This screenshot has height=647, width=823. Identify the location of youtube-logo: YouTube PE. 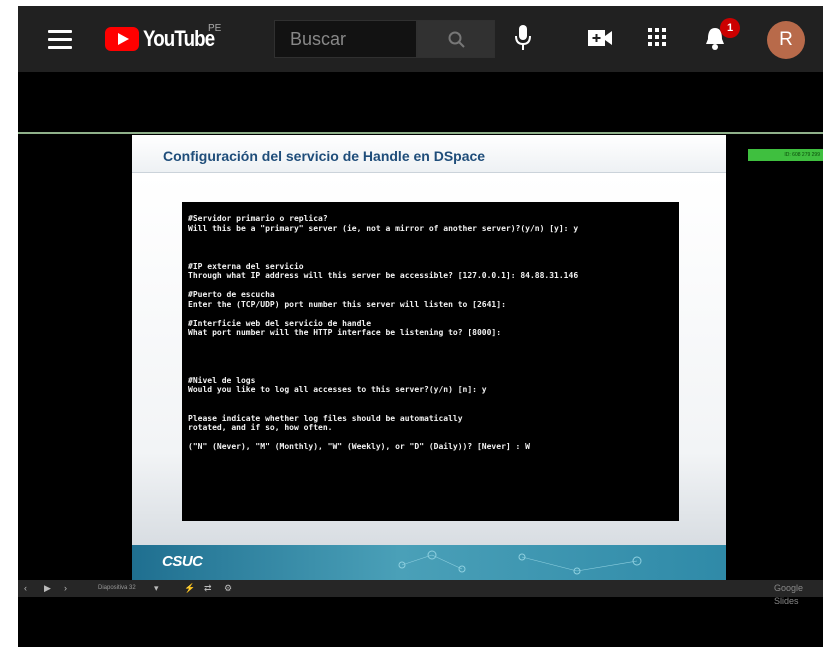
(166, 38).